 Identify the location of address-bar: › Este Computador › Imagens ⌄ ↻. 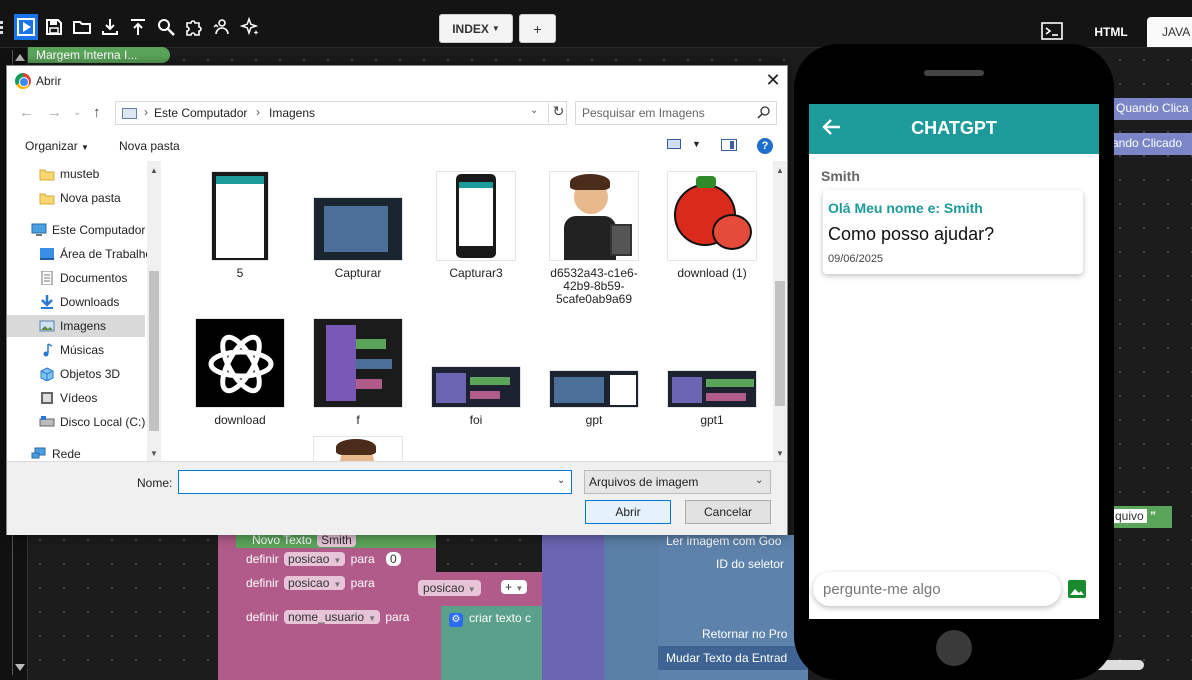
(341, 113).